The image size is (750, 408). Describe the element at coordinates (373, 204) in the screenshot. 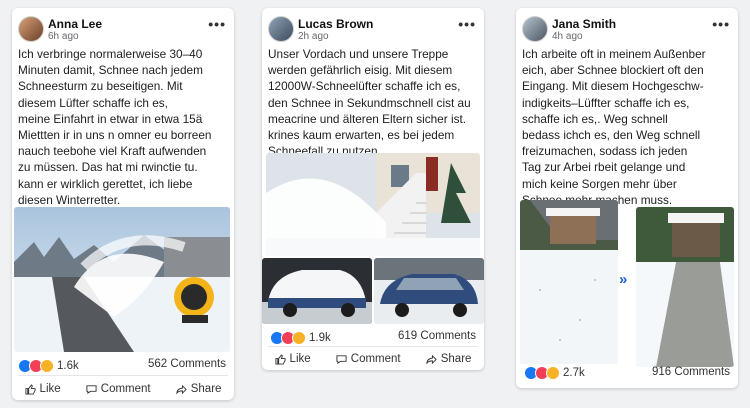

I see `post-image-main` at that location.